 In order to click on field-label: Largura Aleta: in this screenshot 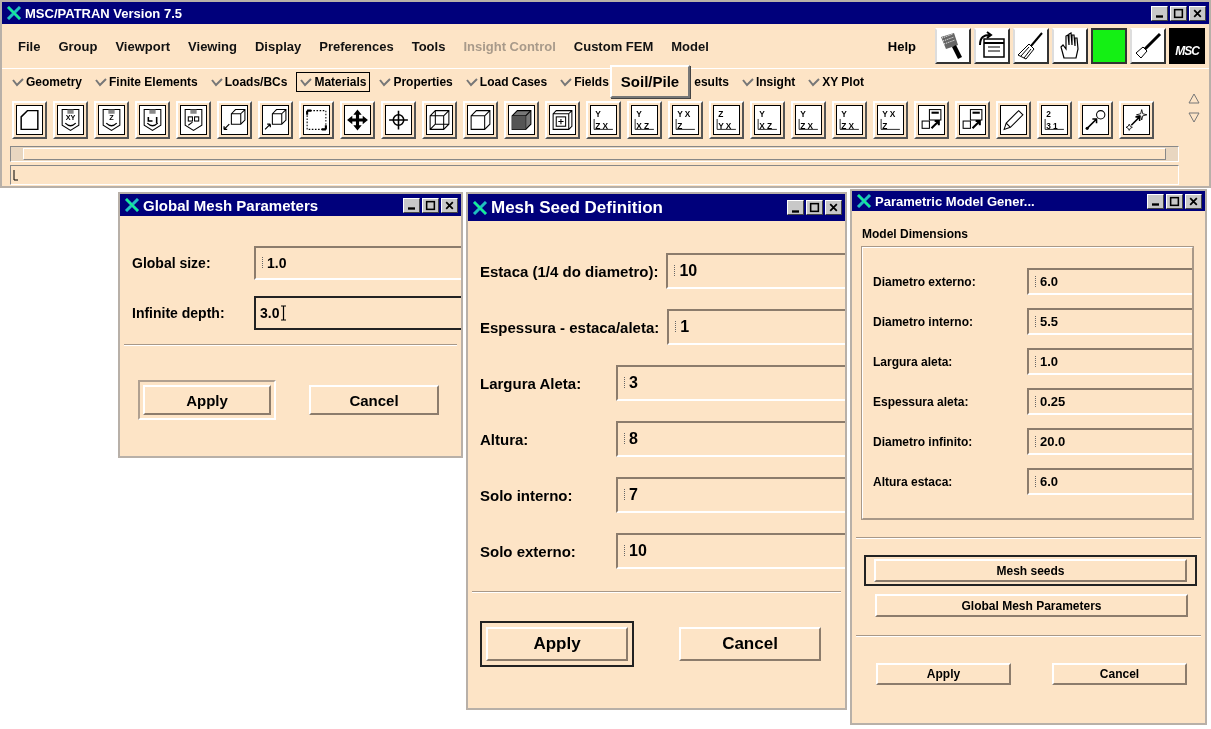, I will do `click(531, 383)`.